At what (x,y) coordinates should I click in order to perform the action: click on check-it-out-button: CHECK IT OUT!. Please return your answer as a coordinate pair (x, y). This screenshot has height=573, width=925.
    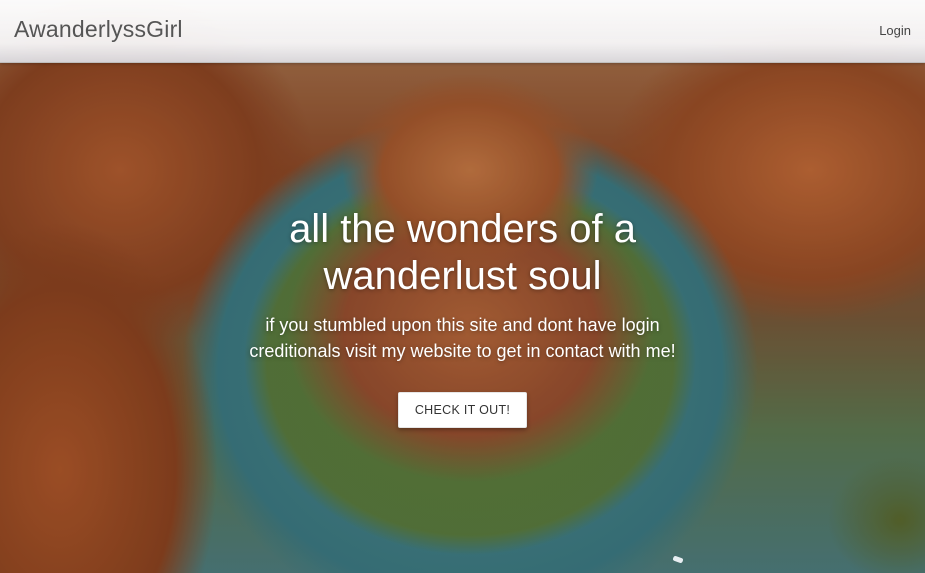
    Looking at the image, I should click on (462, 410).